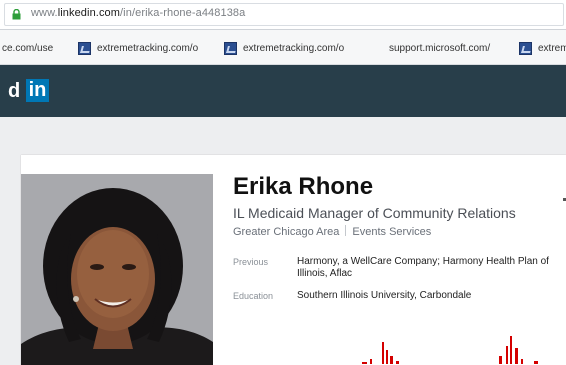 The image size is (566, 365). I want to click on url-domain: linkedin.com, so click(89, 13).